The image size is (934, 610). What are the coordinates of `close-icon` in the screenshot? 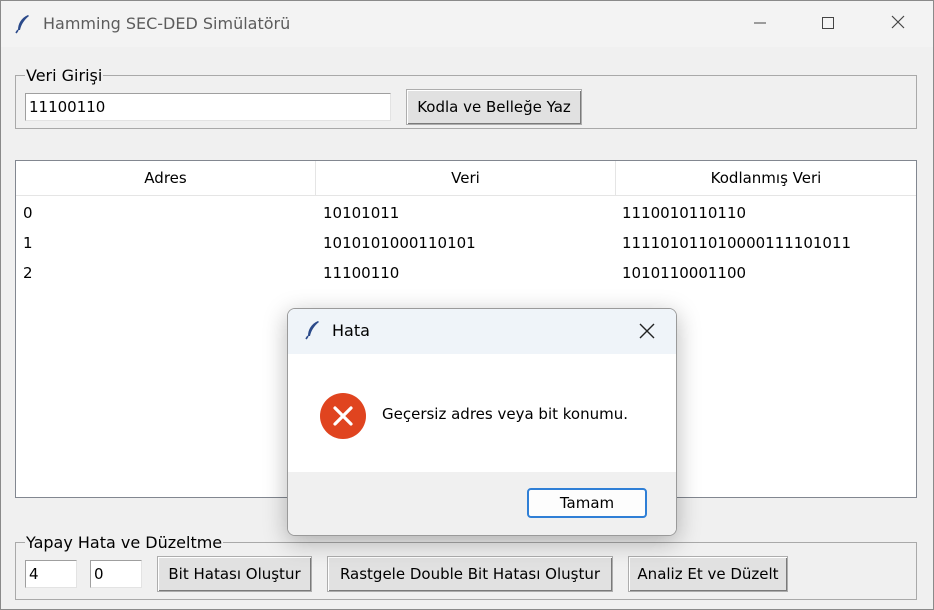 It's located at (898, 24).